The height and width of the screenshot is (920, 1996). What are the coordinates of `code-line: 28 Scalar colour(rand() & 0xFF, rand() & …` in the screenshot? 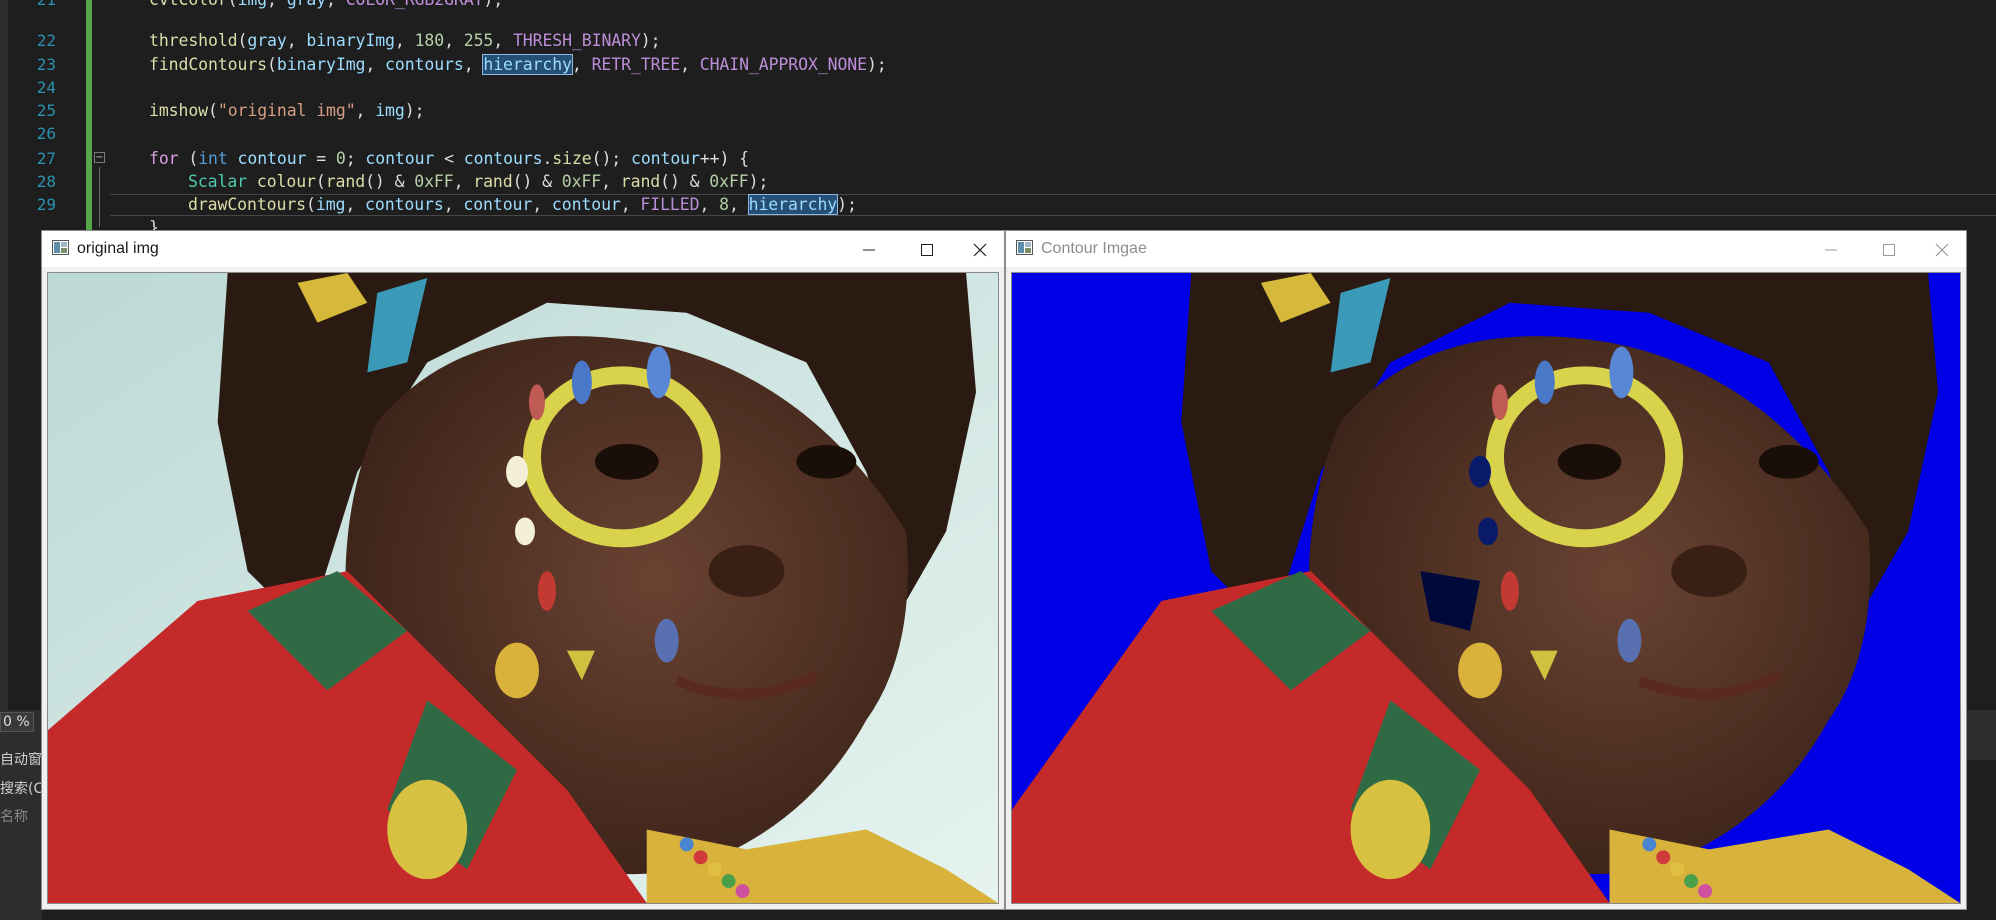 It's located at (998, 181).